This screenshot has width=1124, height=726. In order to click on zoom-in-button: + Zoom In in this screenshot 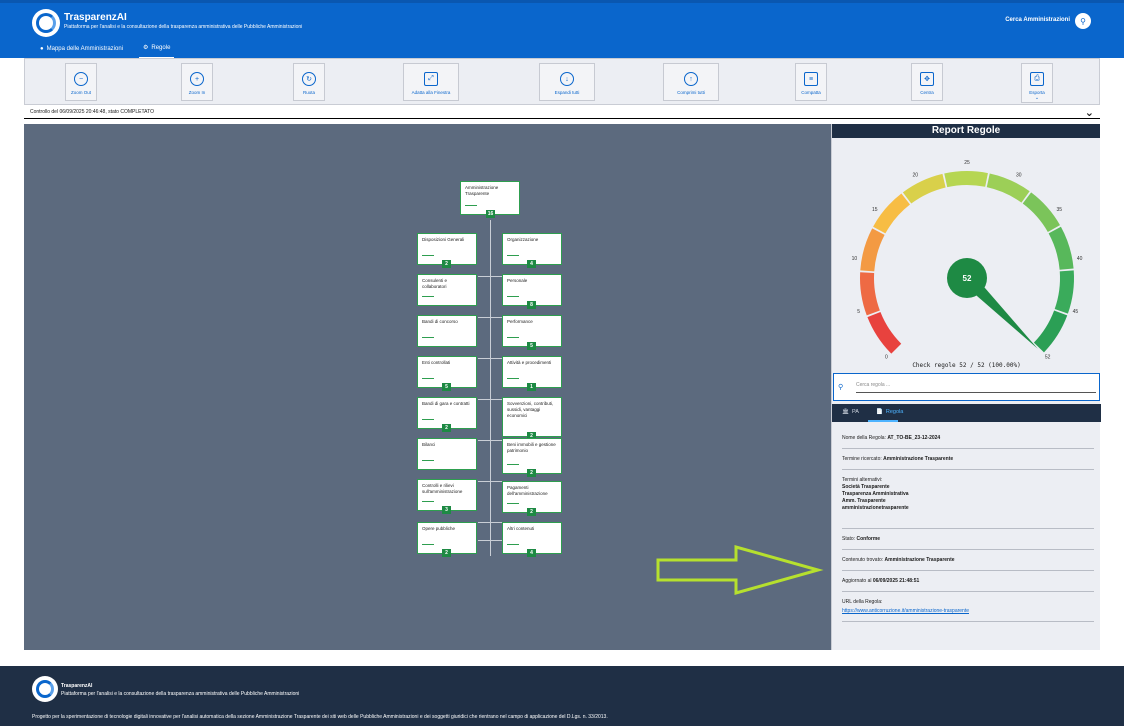, I will do `click(197, 82)`.